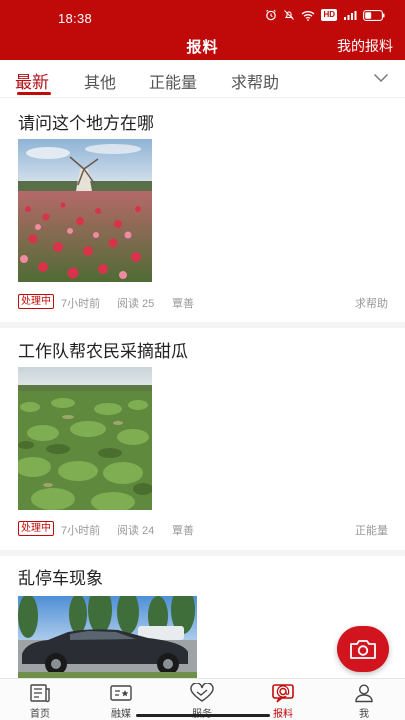  What do you see at coordinates (374, 15) in the screenshot?
I see `battery-icon` at bounding box center [374, 15].